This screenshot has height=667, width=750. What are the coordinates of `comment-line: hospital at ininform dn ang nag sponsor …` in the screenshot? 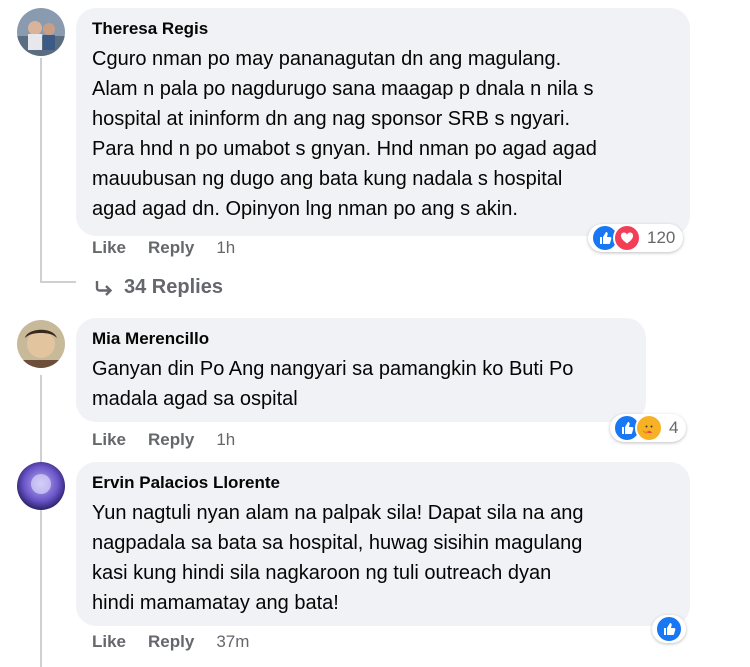 It's located at (331, 119).